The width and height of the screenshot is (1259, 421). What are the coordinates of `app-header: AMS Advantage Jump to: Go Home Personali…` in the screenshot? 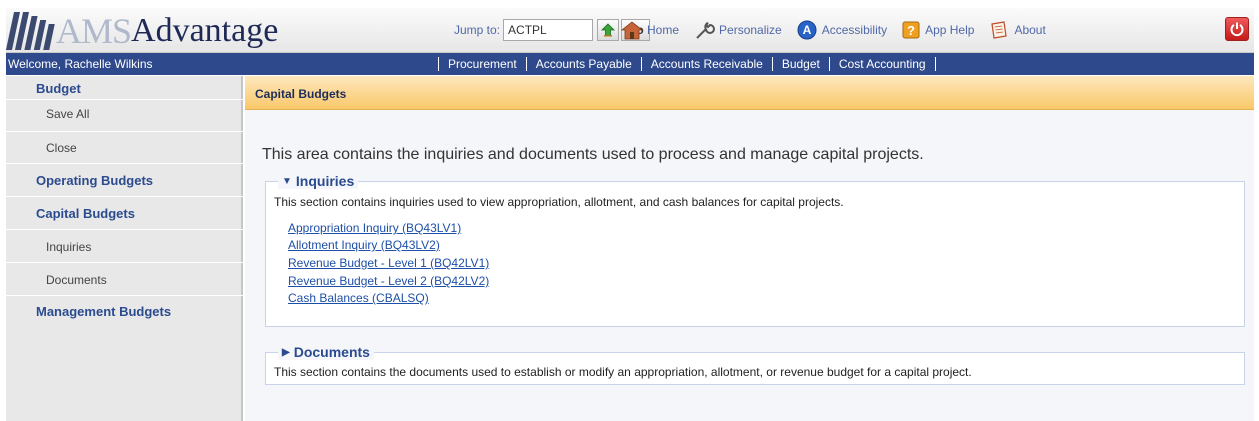 It's located at (629, 30).